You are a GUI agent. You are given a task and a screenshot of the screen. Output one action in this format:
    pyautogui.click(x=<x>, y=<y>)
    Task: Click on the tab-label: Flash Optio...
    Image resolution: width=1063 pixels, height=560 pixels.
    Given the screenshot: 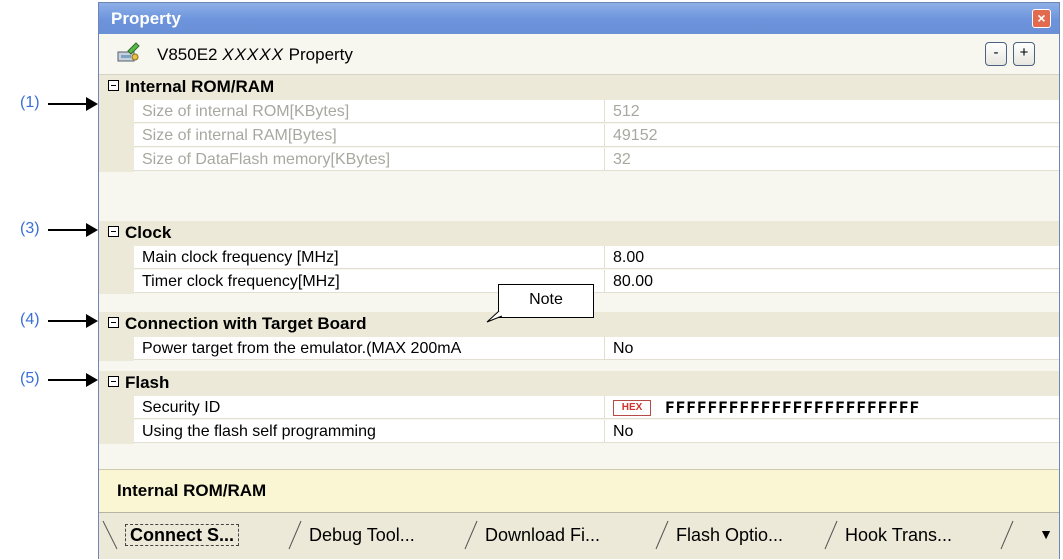 What is the action you would take?
    pyautogui.click(x=730, y=535)
    